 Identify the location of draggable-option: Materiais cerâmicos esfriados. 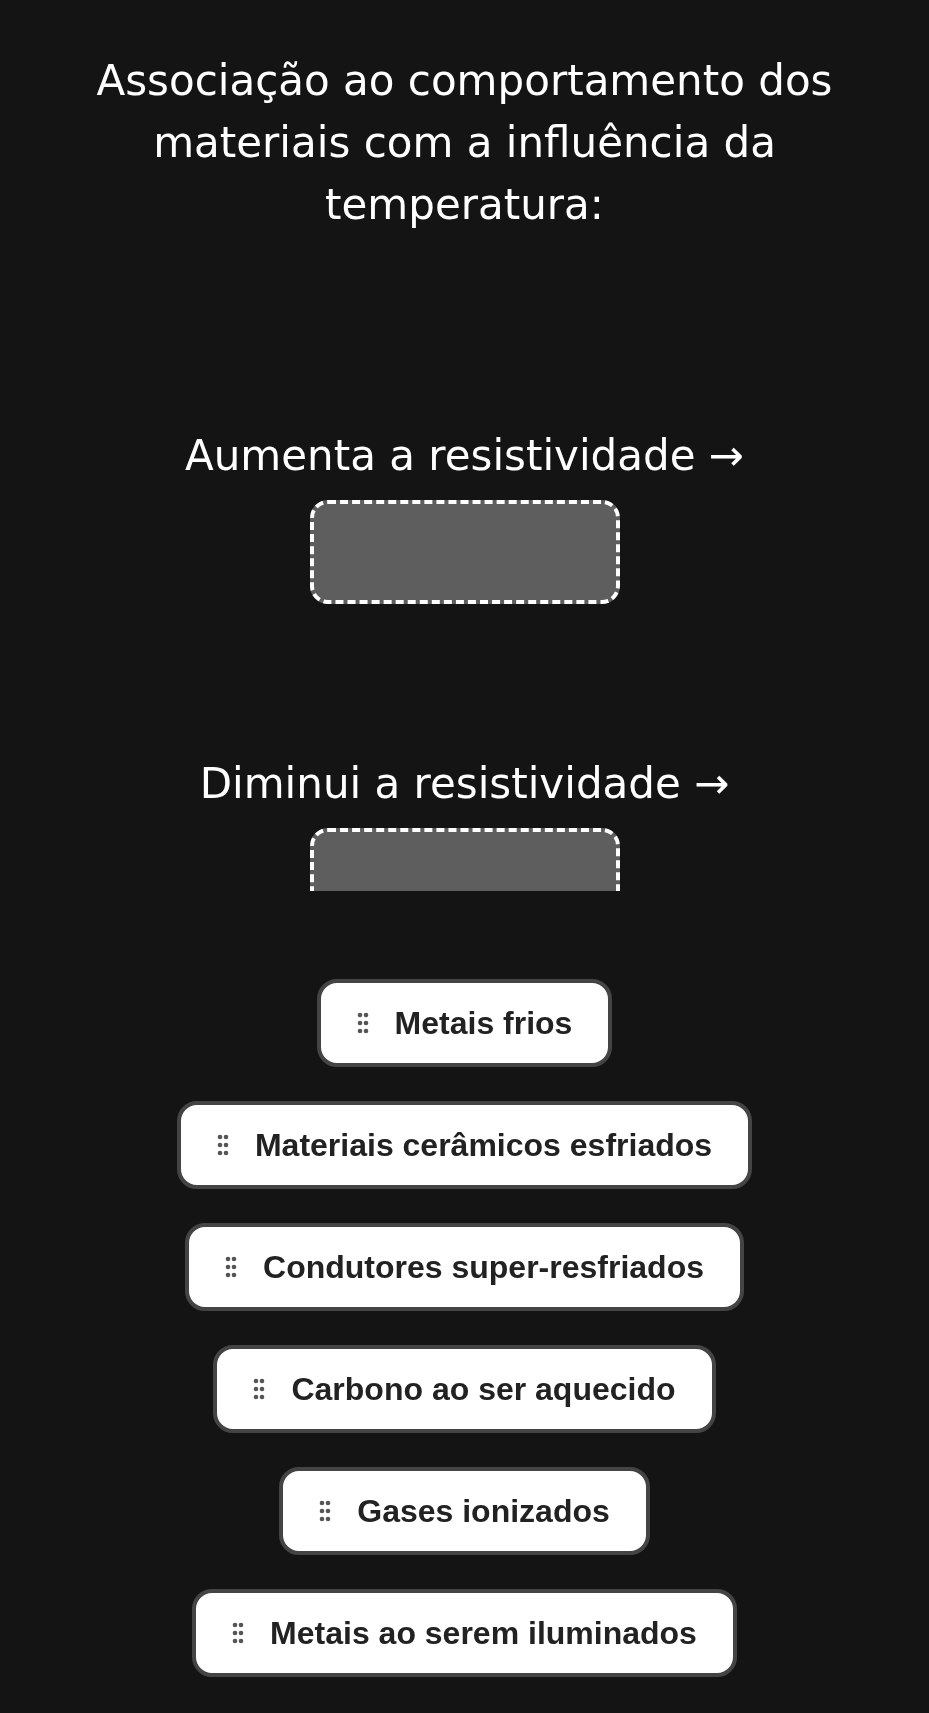
(464, 1145).